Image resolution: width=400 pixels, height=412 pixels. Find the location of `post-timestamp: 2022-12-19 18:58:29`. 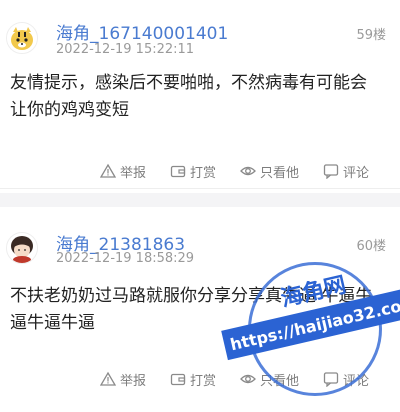

post-timestamp: 2022-12-19 18:58:29 is located at coordinates (125, 258).